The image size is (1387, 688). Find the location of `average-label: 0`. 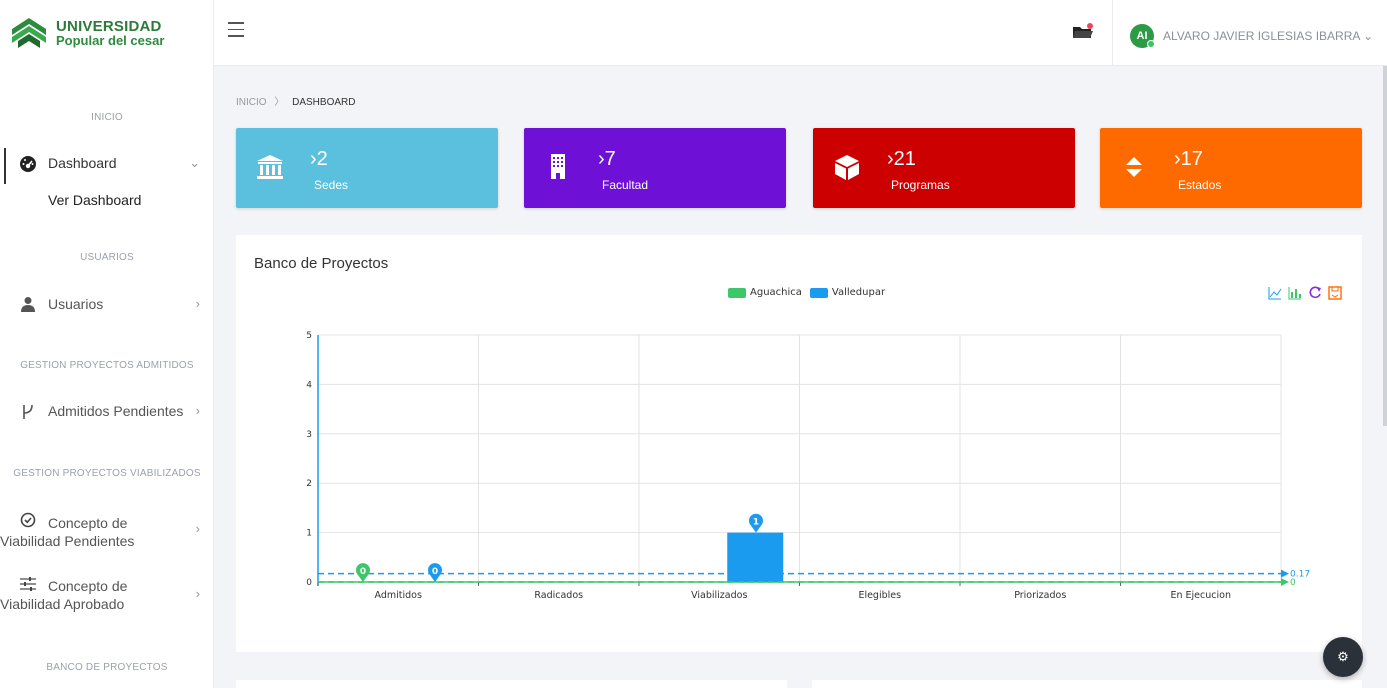

average-label: 0 is located at coordinates (1293, 583).